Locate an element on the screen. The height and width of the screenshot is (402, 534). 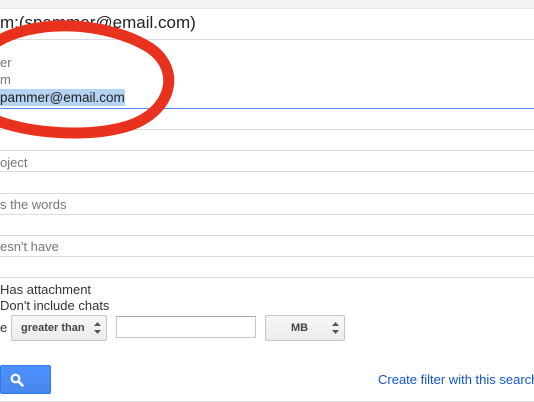
has-words-label: s the words is located at coordinates (33, 204).